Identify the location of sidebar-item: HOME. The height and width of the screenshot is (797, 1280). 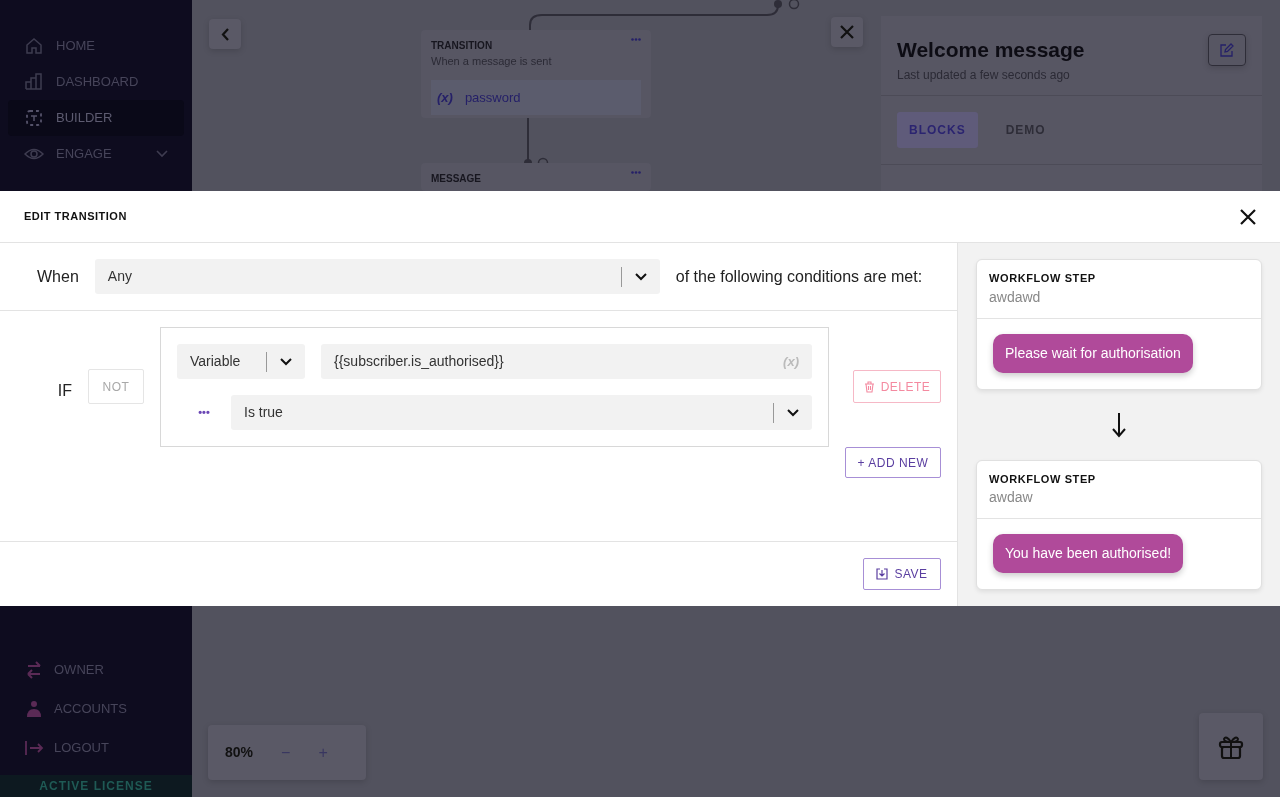
(96, 46).